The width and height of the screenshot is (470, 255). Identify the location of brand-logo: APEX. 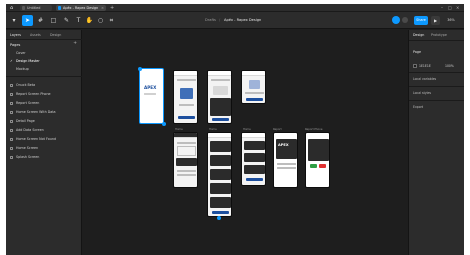
(283, 145).